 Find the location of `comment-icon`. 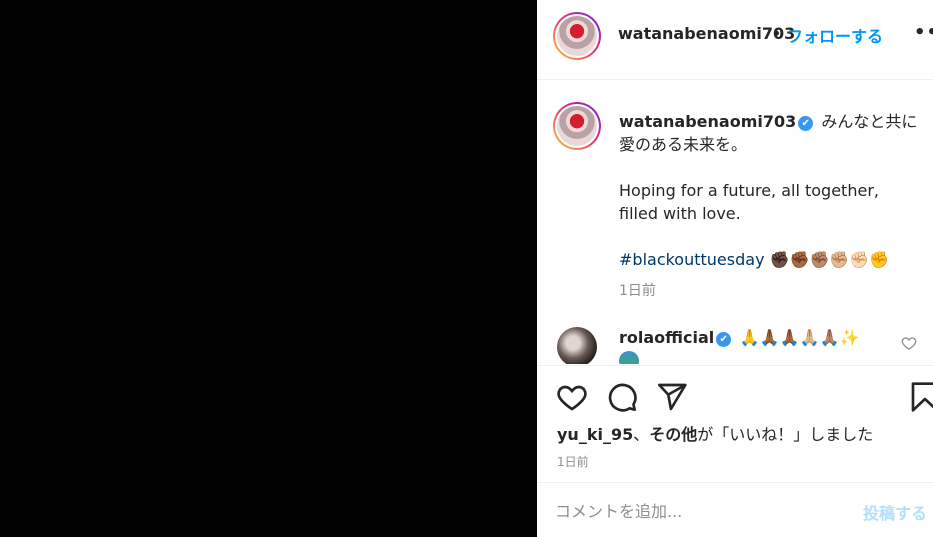

comment-icon is located at coordinates (622, 397).